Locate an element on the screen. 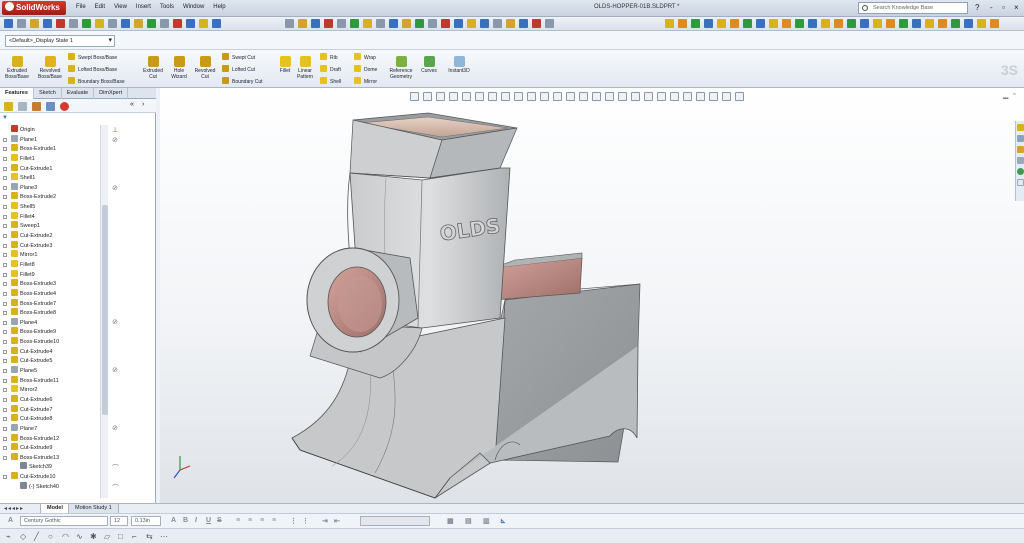 The width and height of the screenshot is (1024, 543). rib-button: Rib is located at coordinates (329, 57).